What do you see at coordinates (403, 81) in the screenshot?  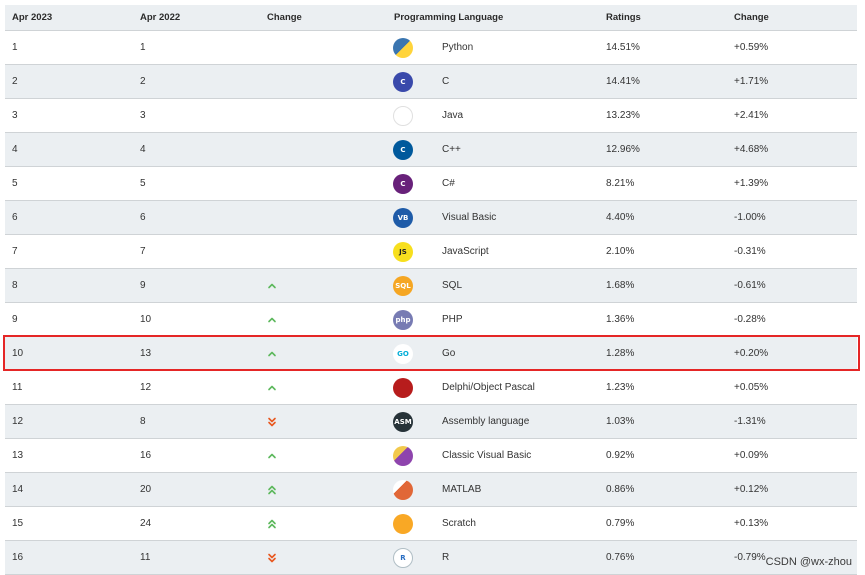 I see `c-logo-icon: C` at bounding box center [403, 81].